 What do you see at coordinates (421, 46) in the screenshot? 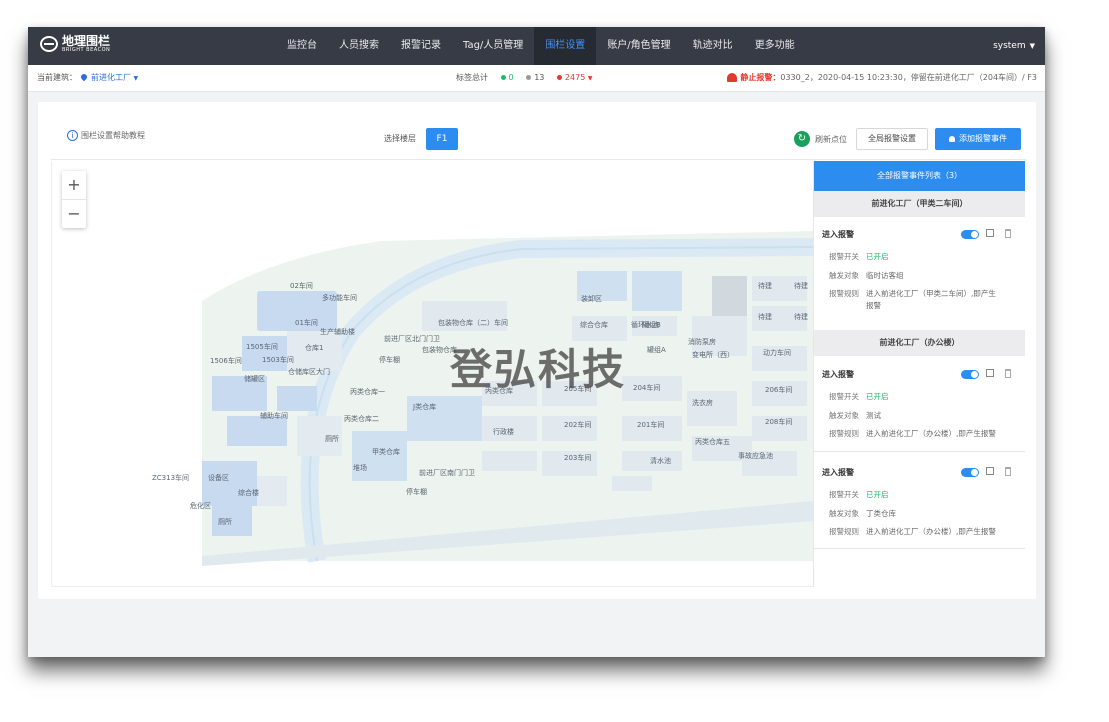
I see `nav-item-alarm-records: 报警记录` at bounding box center [421, 46].